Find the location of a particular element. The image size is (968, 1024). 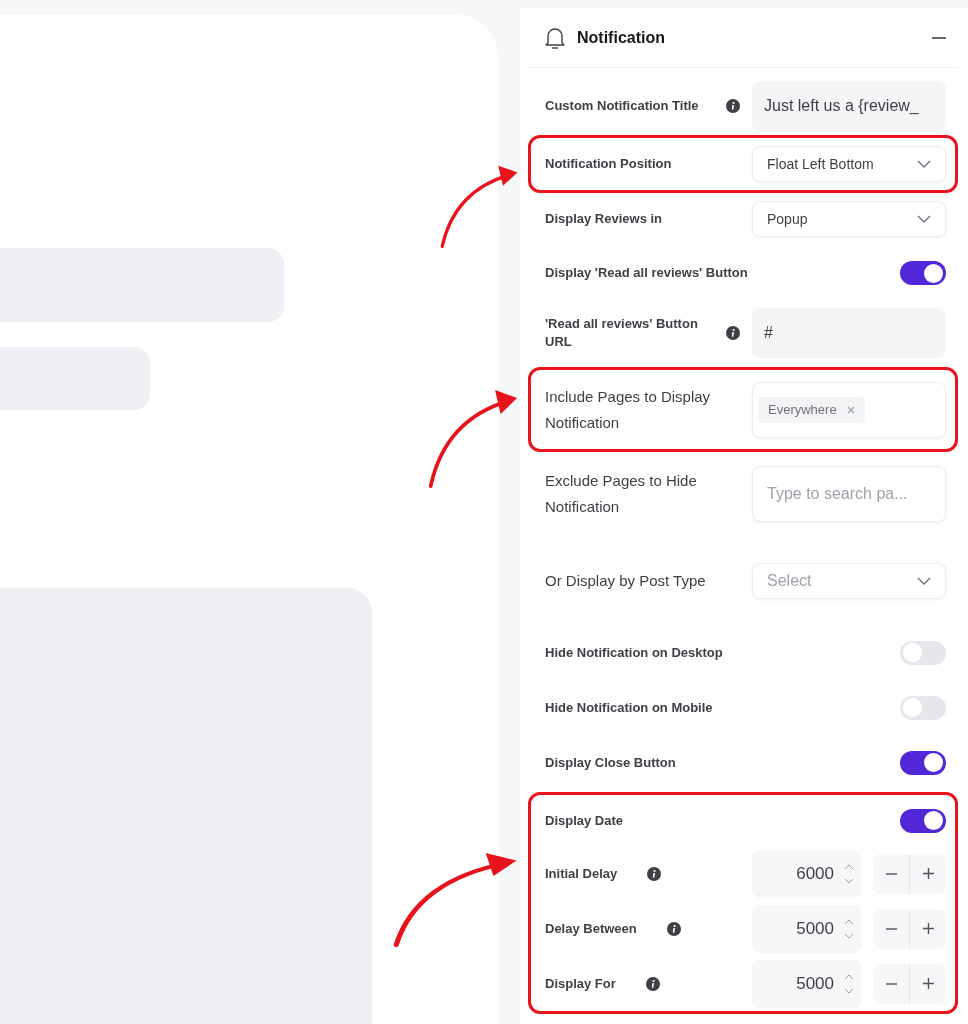

tag-chip: Everywhere is located at coordinates (811, 409).